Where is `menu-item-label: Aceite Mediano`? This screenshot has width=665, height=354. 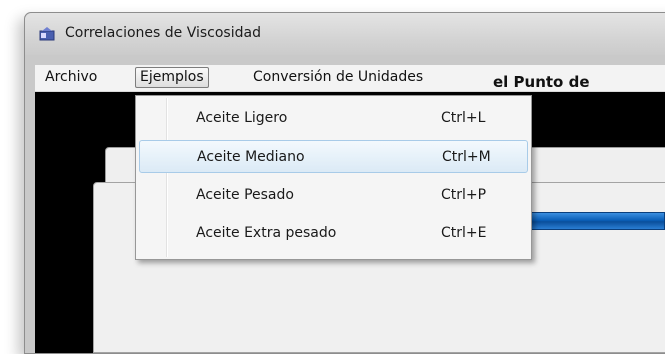
menu-item-label: Aceite Mediano is located at coordinates (251, 157).